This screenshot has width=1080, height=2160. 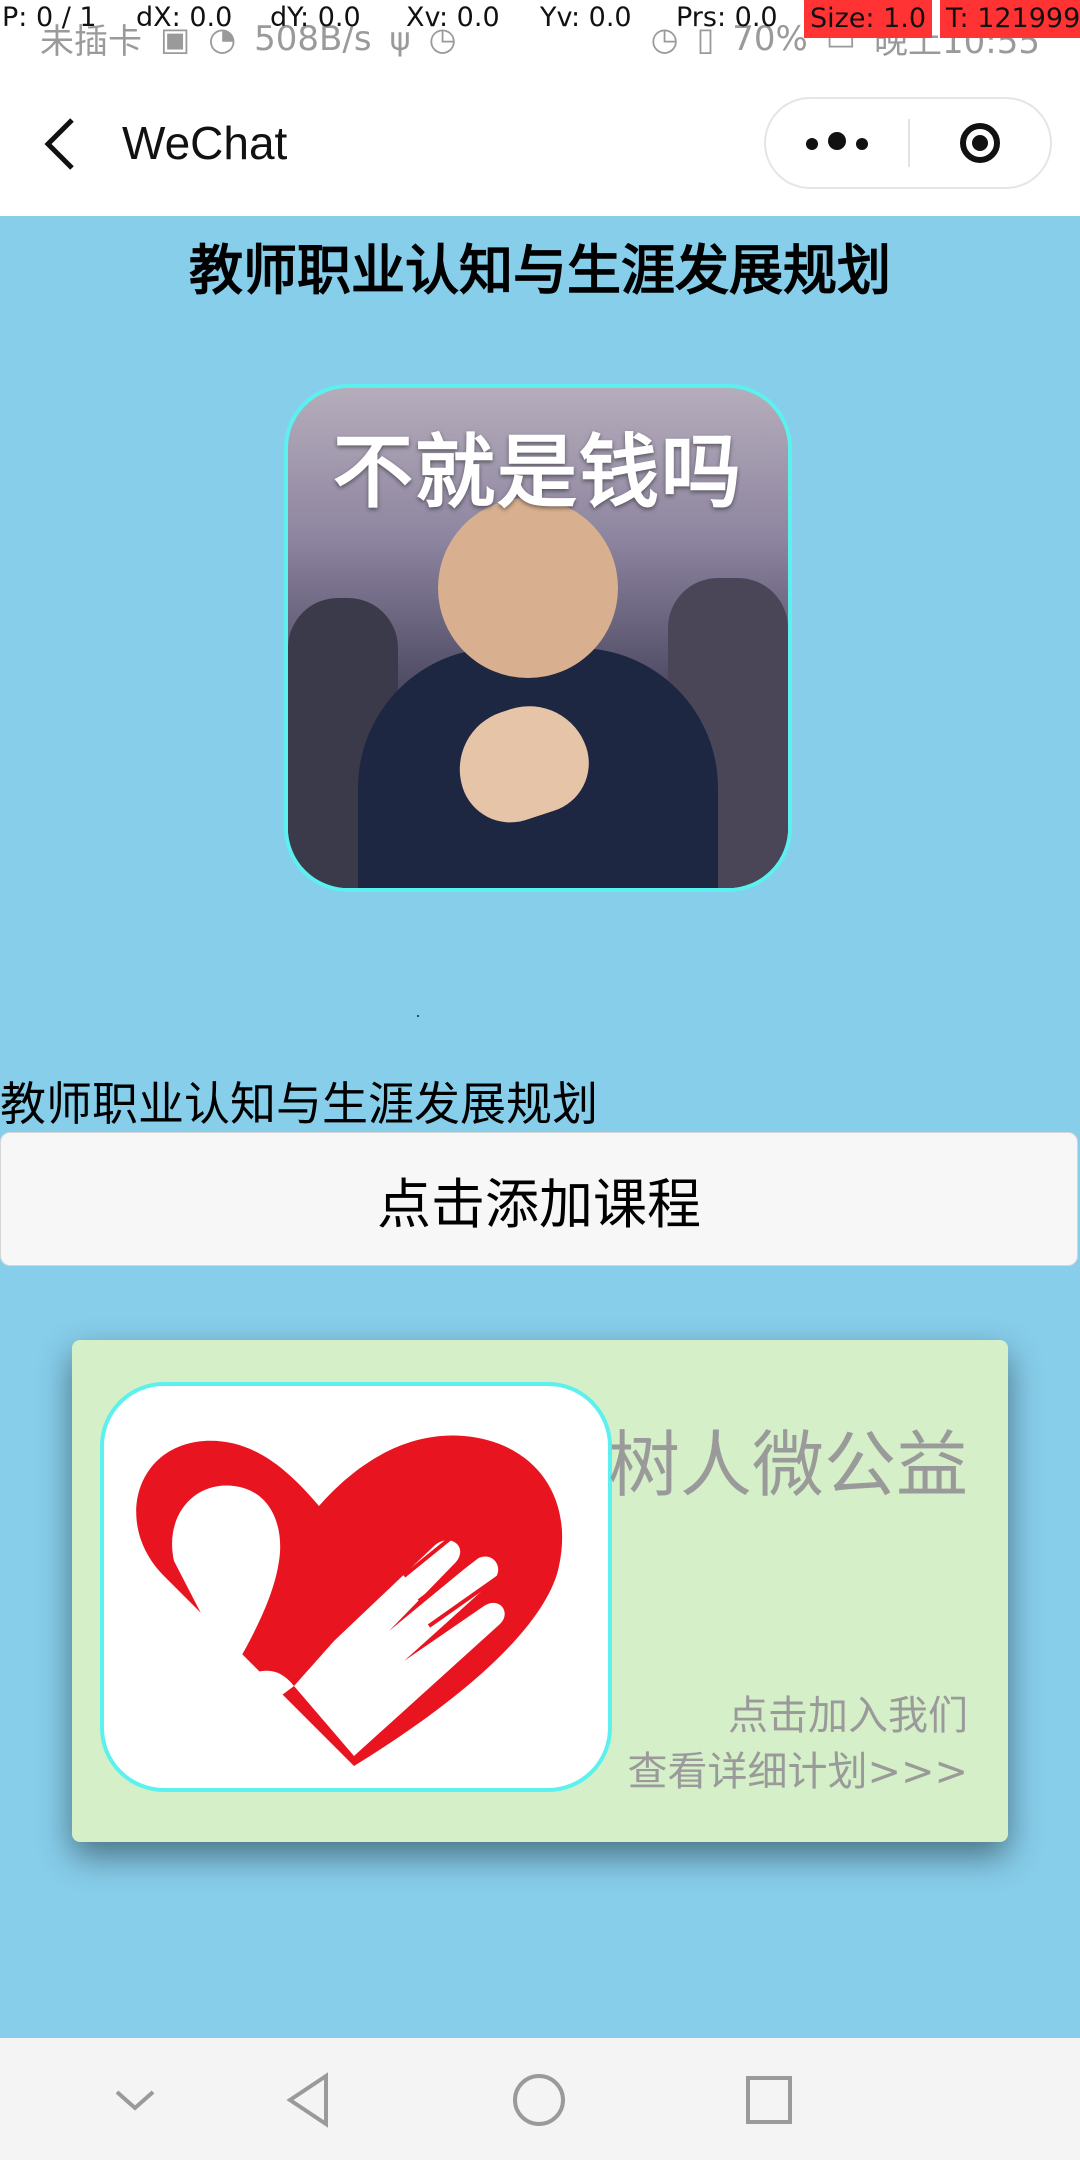 I want to click on back-button, so click(x=61, y=144).